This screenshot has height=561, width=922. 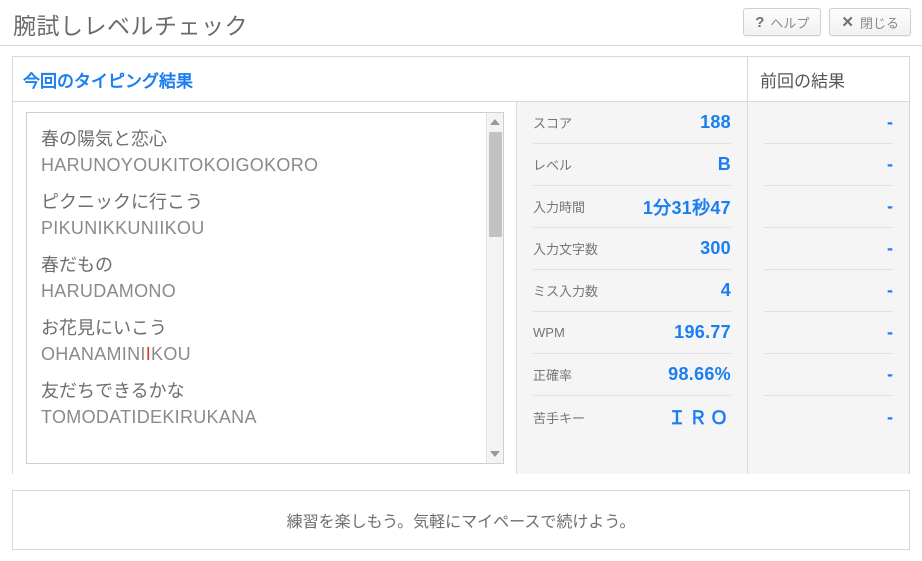 What do you see at coordinates (632, 333) in the screenshot?
I see `stat-row: WPM 196.77` at bounding box center [632, 333].